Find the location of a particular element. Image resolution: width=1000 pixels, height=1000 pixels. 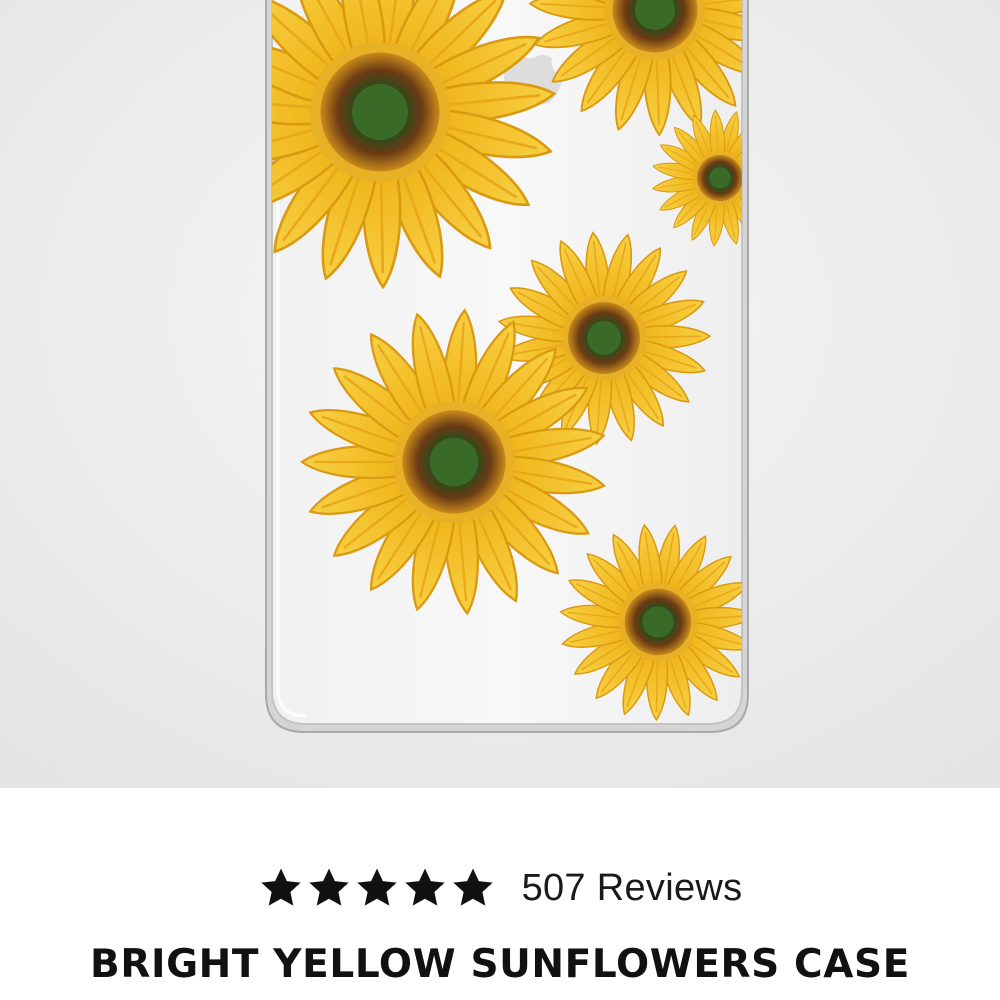

rating-row: 507 Reviews is located at coordinates (500, 888).